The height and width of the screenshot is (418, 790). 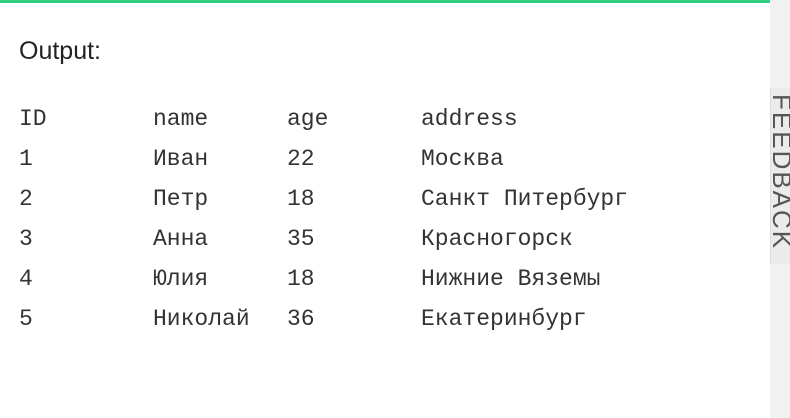 I want to click on header-cell-name: name, so click(x=181, y=119).